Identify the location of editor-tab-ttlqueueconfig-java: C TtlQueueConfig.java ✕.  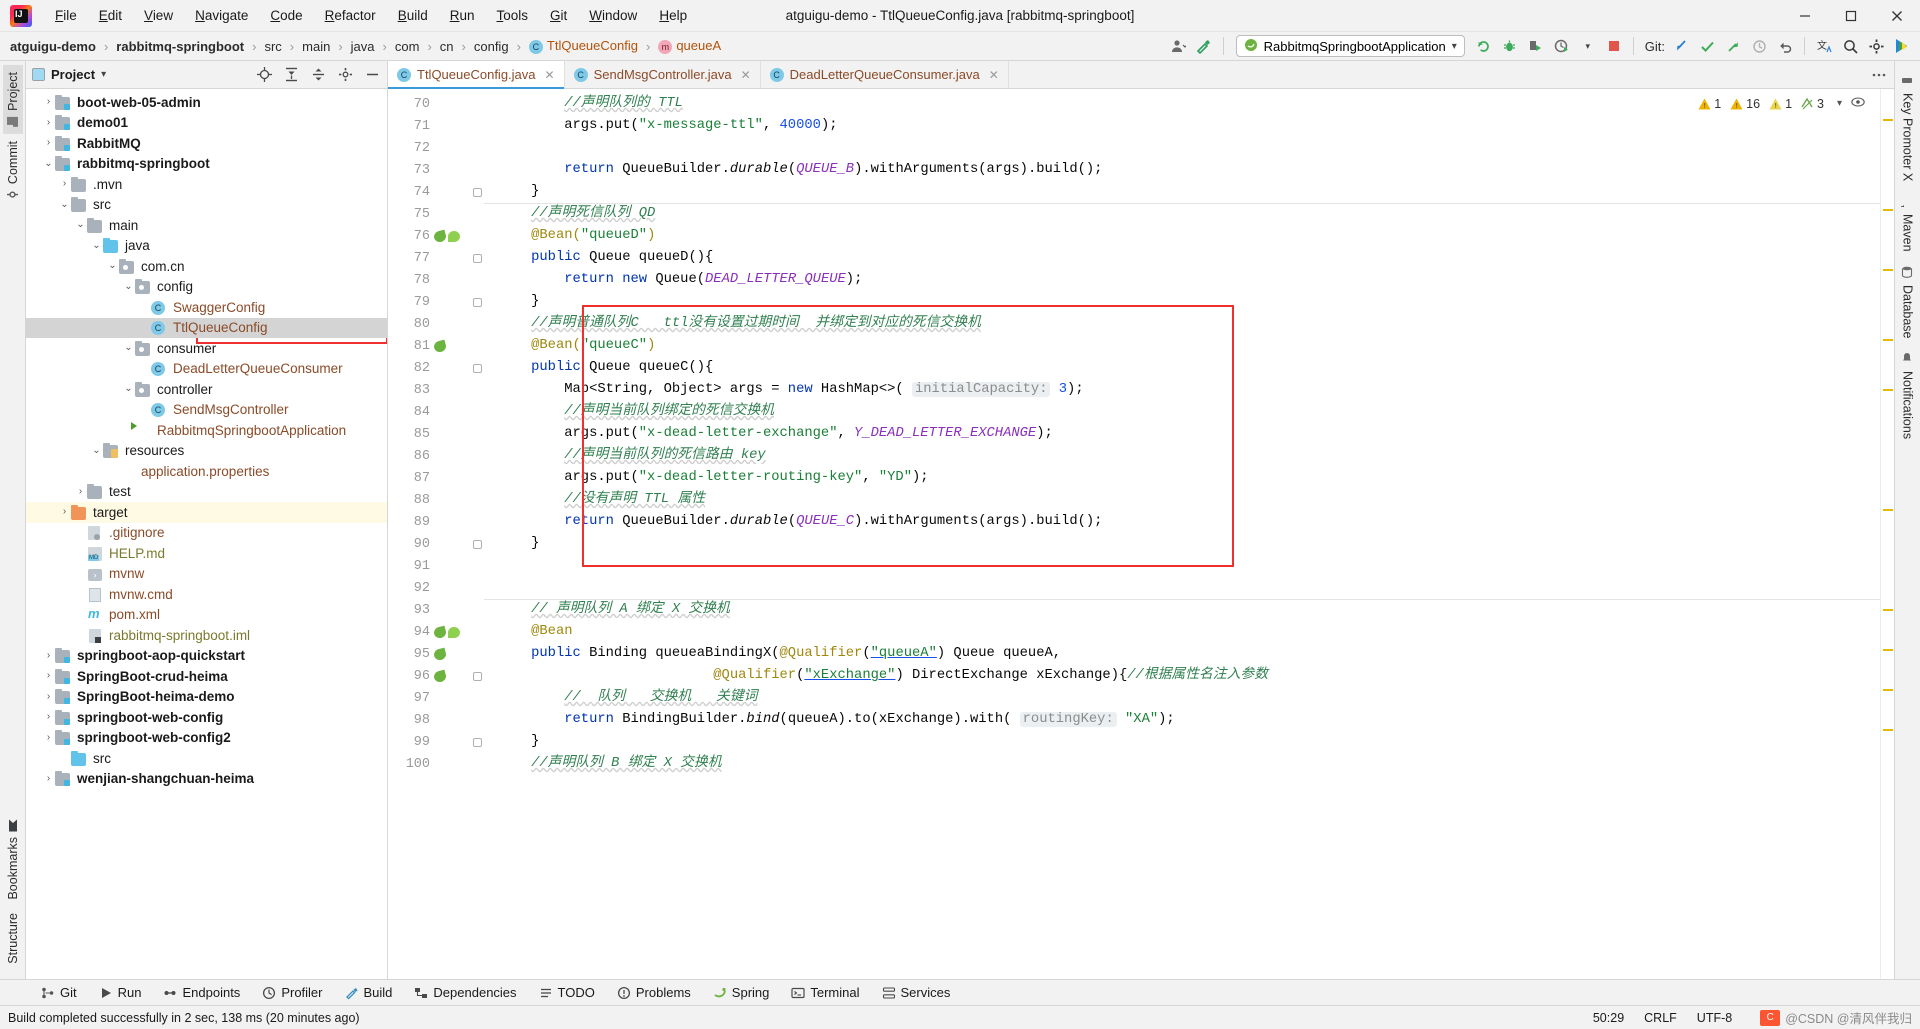
(476, 75).